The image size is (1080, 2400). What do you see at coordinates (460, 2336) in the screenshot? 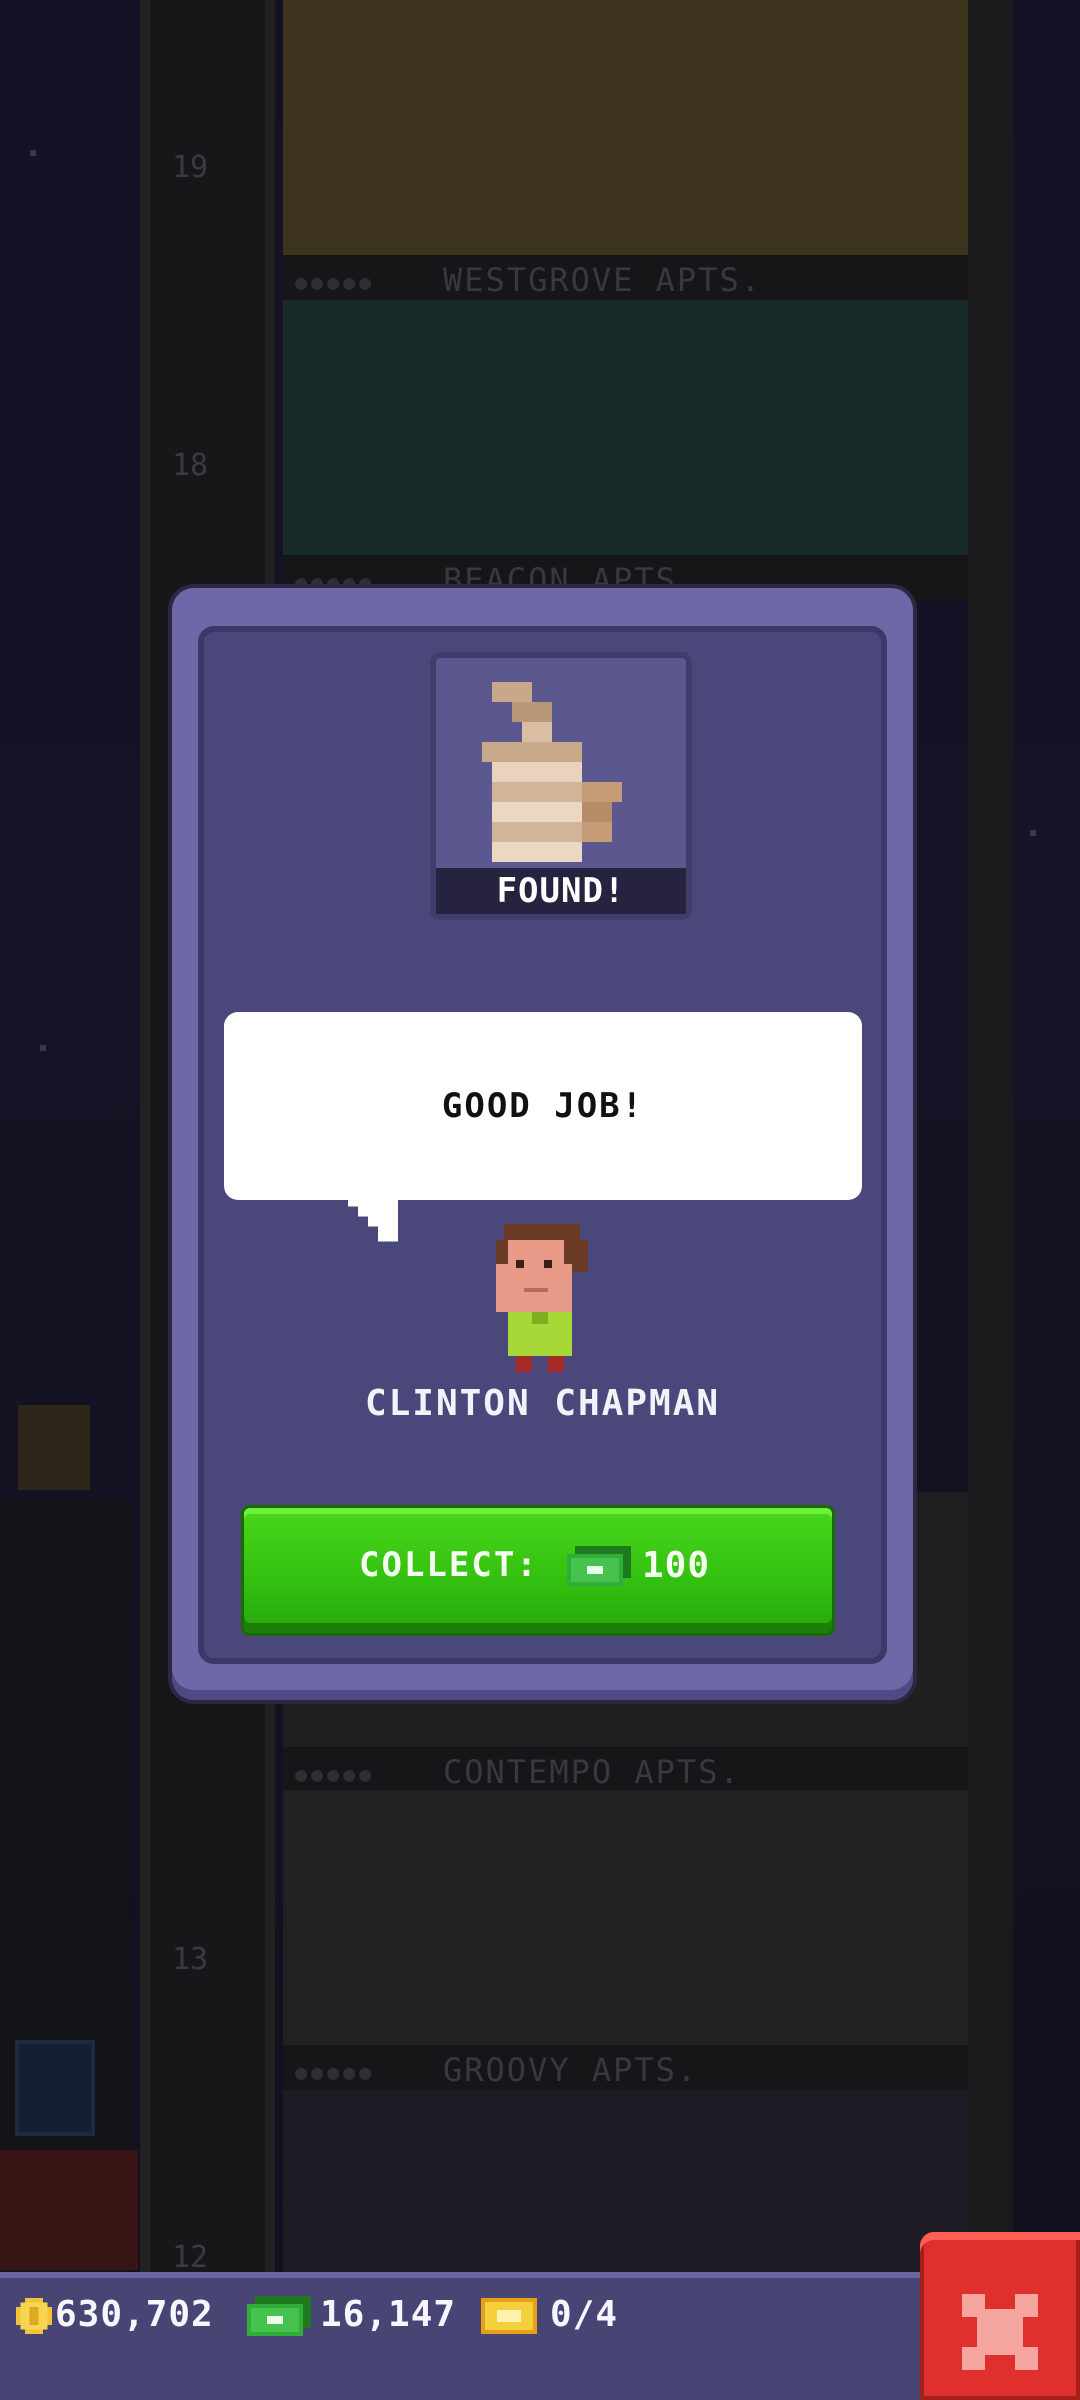
I see `status-bar: 630,702 16,147 0/4` at bounding box center [460, 2336].